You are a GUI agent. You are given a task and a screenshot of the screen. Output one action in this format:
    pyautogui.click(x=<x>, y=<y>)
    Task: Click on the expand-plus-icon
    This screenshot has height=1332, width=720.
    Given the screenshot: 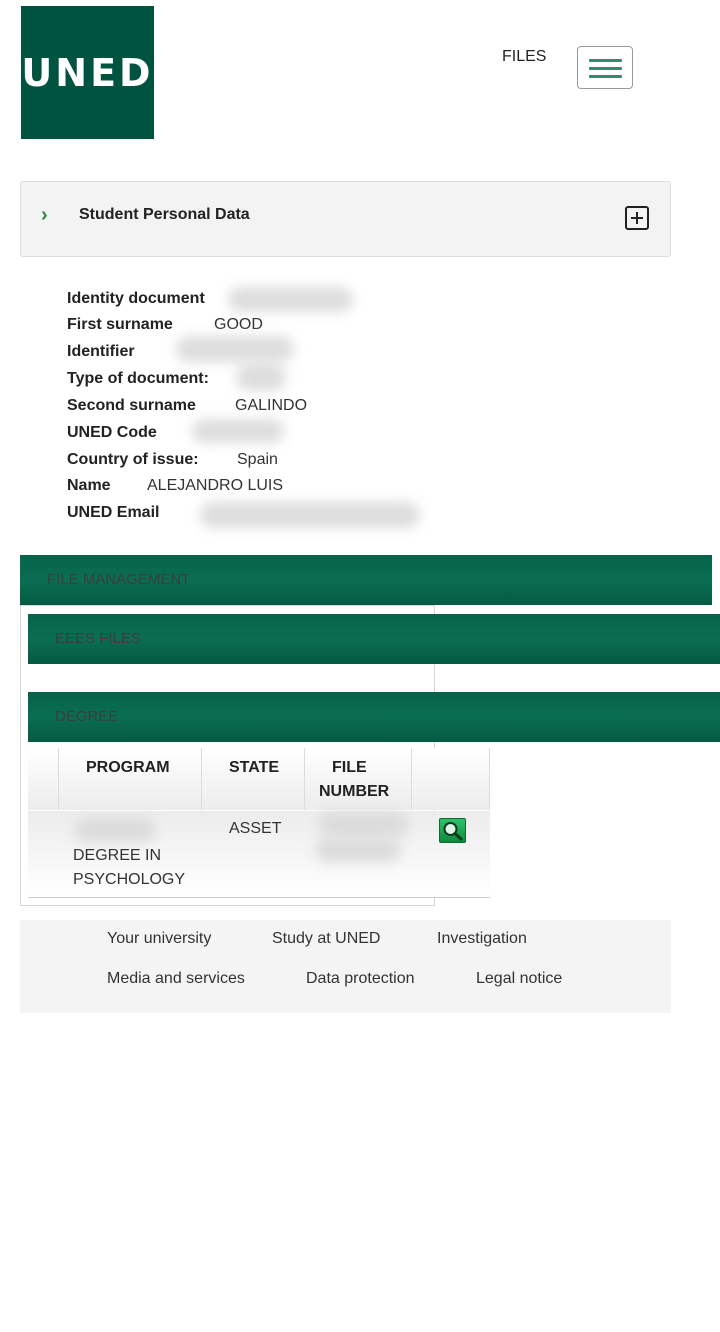 What is the action you would take?
    pyautogui.click(x=637, y=218)
    